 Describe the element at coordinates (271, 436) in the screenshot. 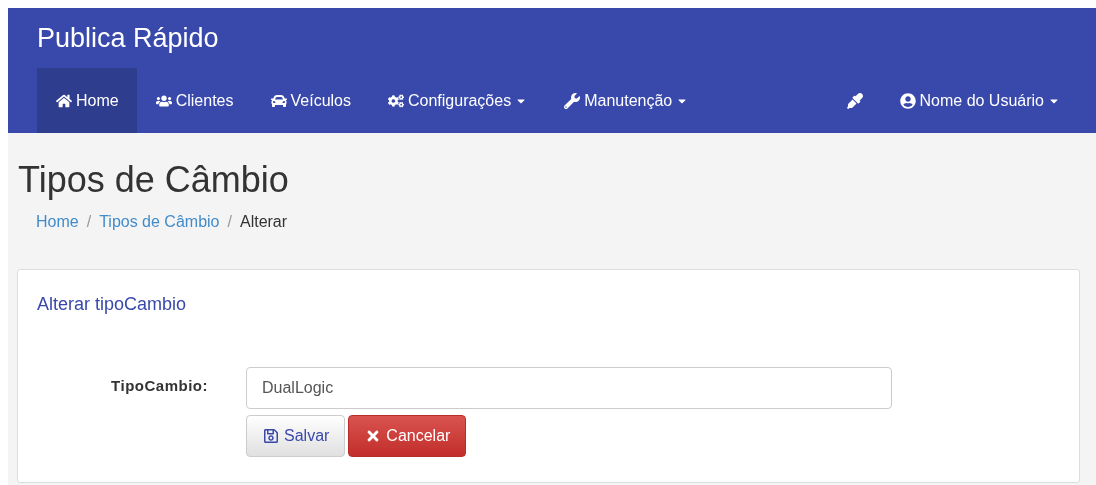

I see `save-icon` at that location.